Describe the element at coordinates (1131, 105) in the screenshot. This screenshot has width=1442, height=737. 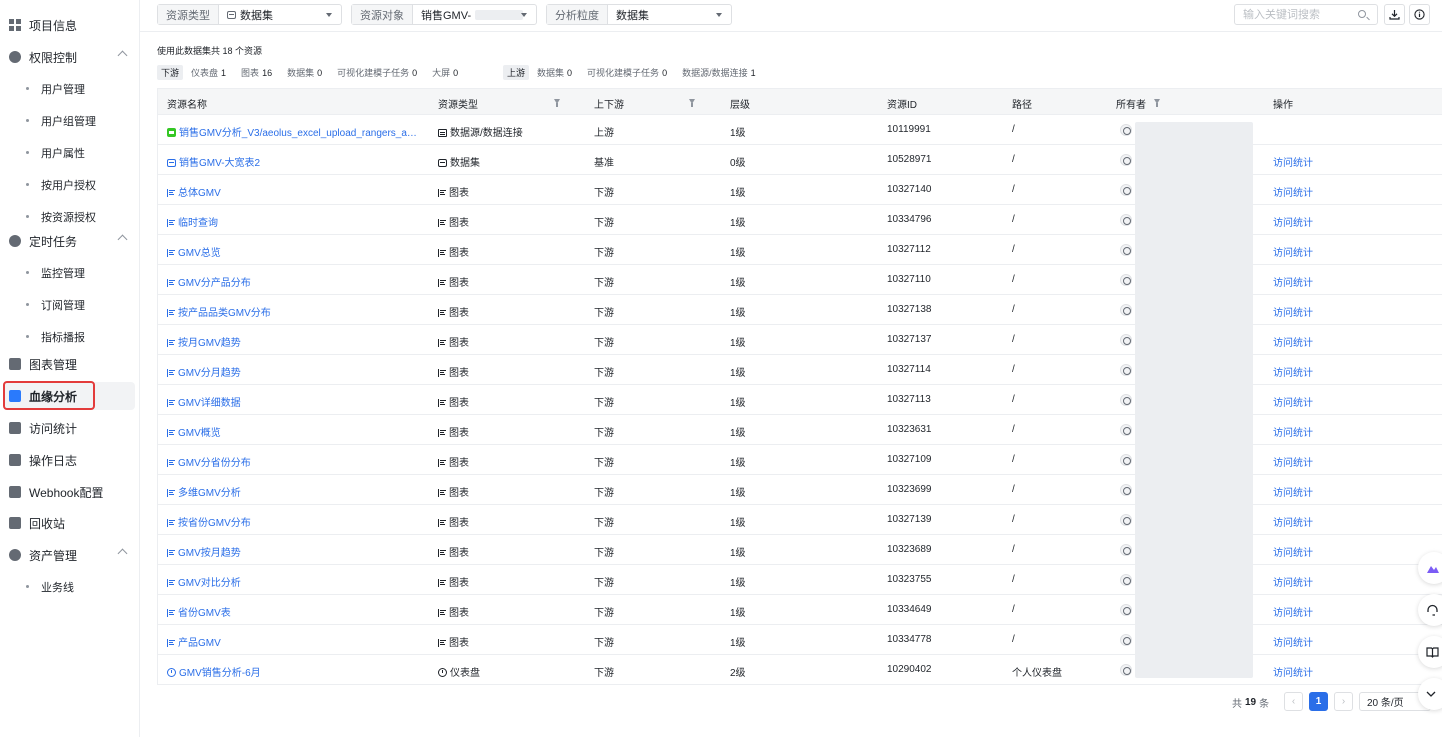
I see `header-owner: 所有者` at that location.